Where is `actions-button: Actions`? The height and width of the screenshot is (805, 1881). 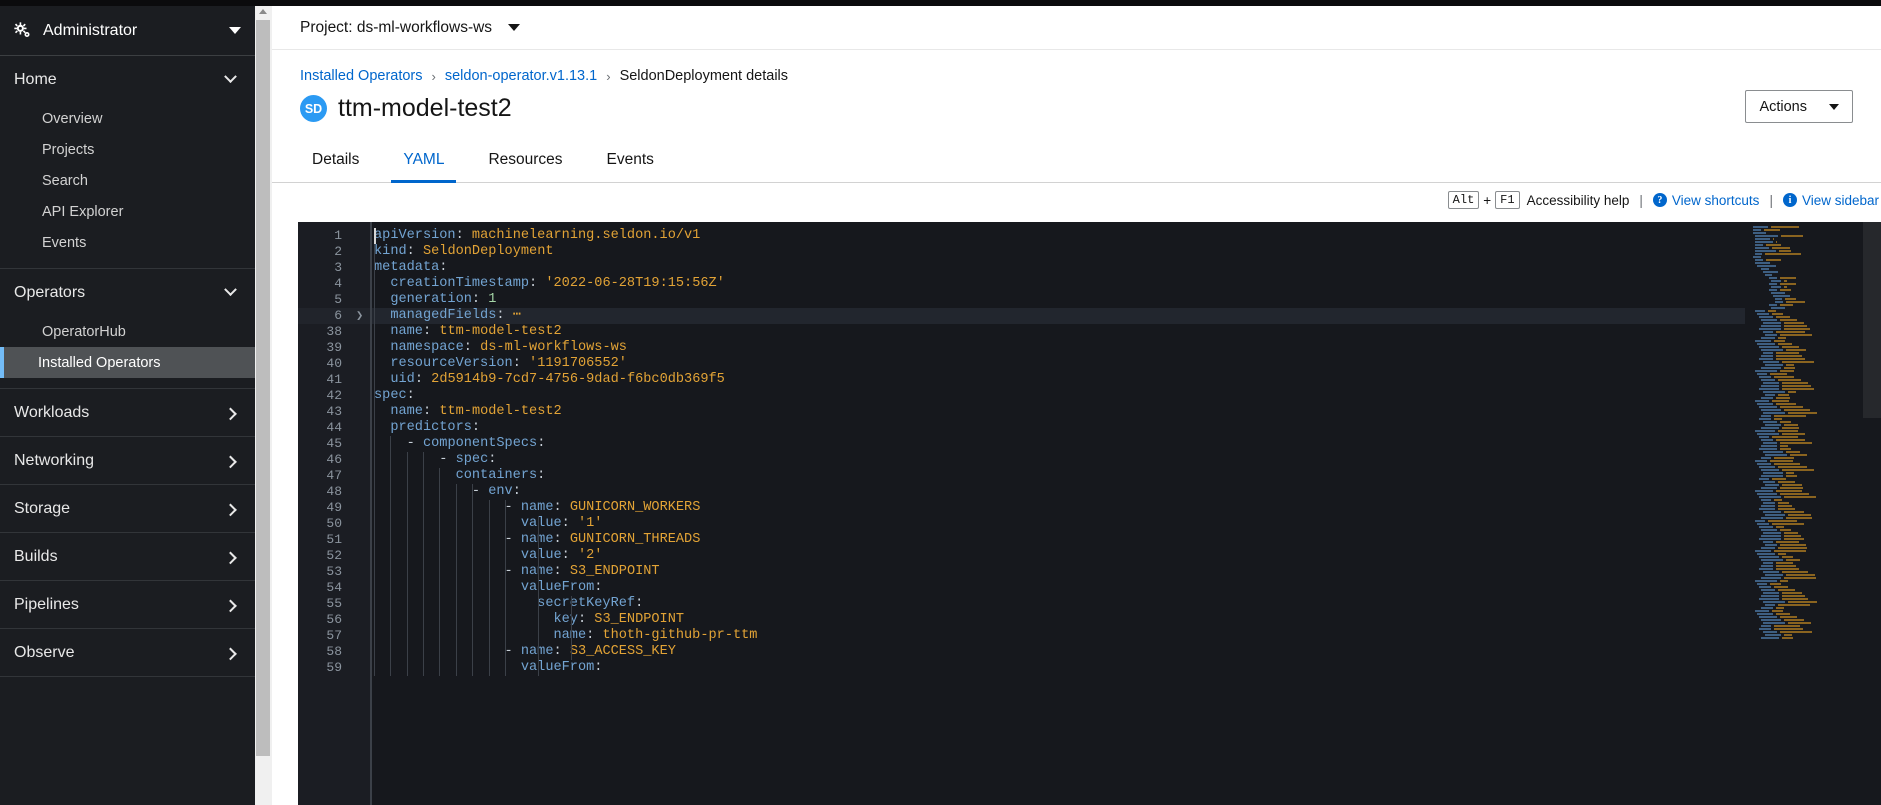
actions-button: Actions is located at coordinates (1799, 106).